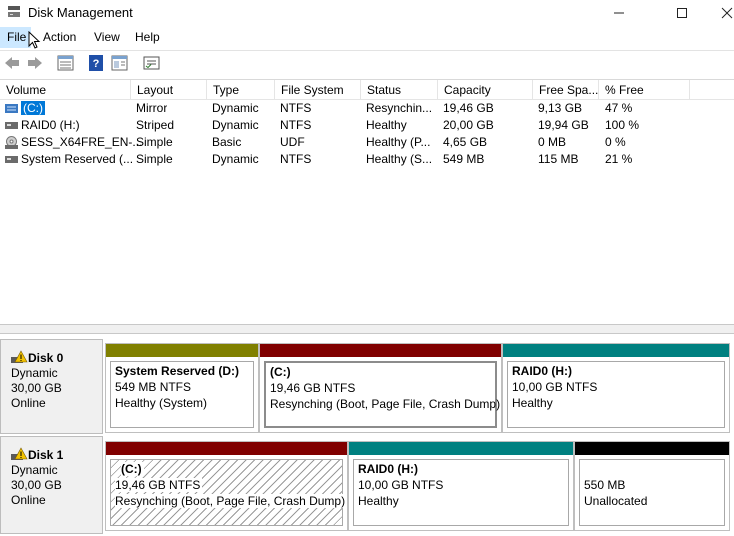  Describe the element at coordinates (241, 89) in the screenshot. I see `column-type: Type` at that location.